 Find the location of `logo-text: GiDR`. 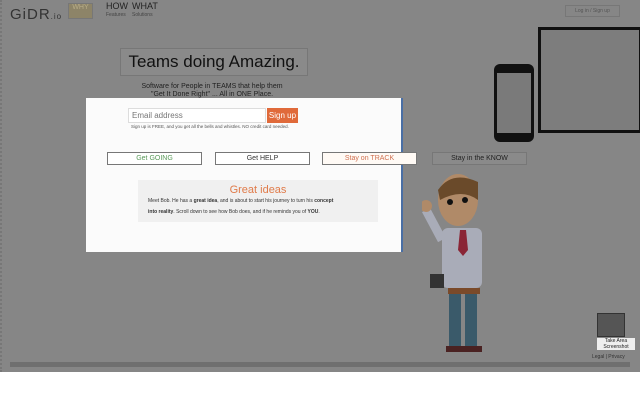

logo-text: GiDR is located at coordinates (30, 14).